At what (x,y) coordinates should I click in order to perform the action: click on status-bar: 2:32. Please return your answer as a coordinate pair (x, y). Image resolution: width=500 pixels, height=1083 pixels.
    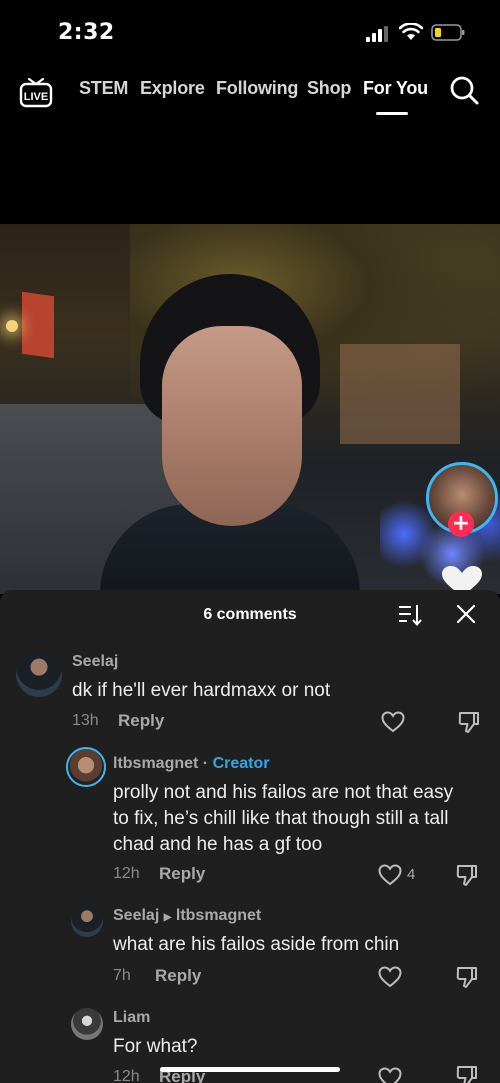
    Looking at the image, I should click on (250, 31).